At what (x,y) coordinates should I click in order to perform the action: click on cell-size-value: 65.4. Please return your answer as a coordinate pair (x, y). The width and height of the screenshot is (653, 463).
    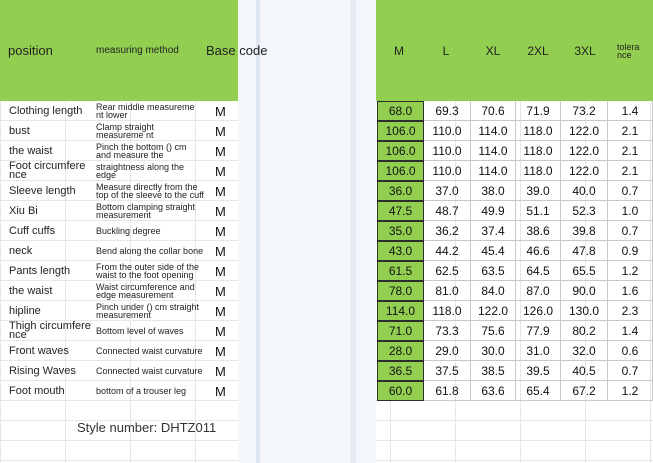
    Looking at the image, I should click on (538, 391).